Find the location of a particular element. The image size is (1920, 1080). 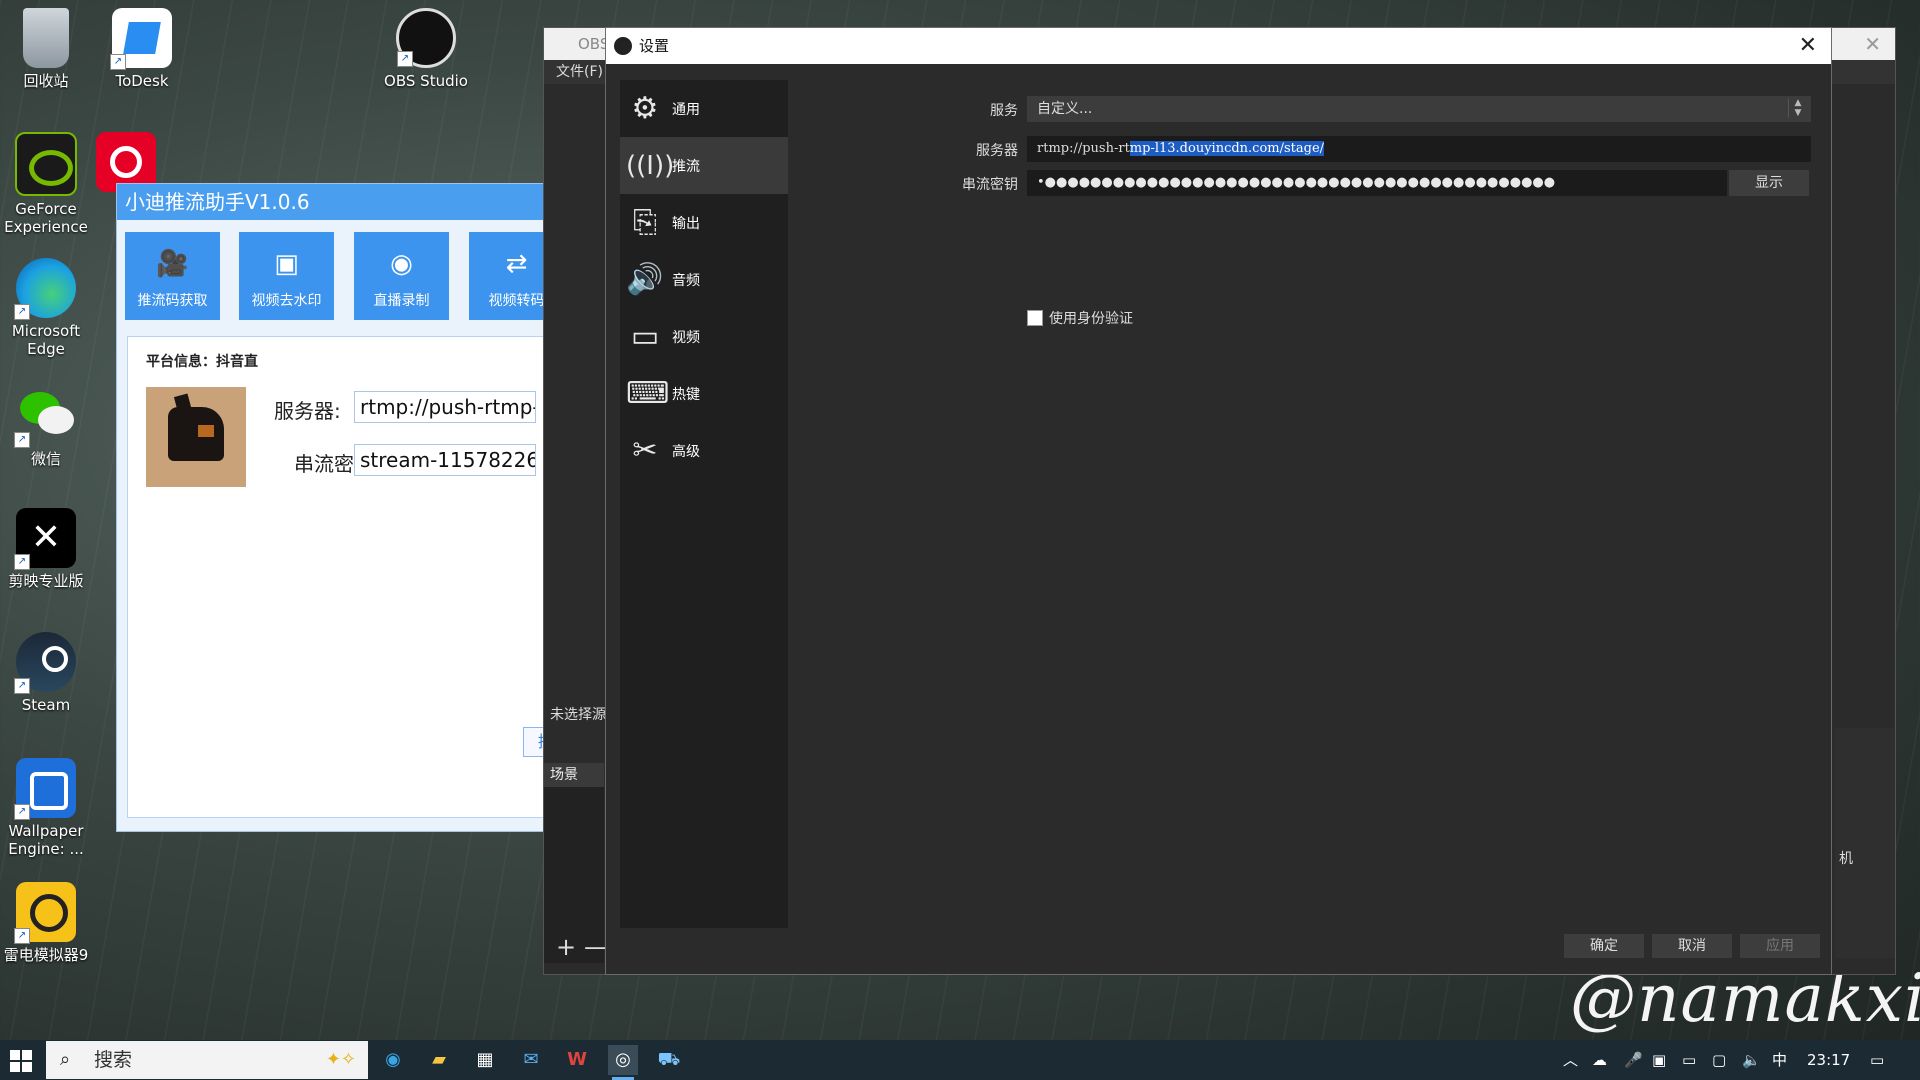

assistant-taskbar-icon: ⛟ is located at coordinates (669, 1060).